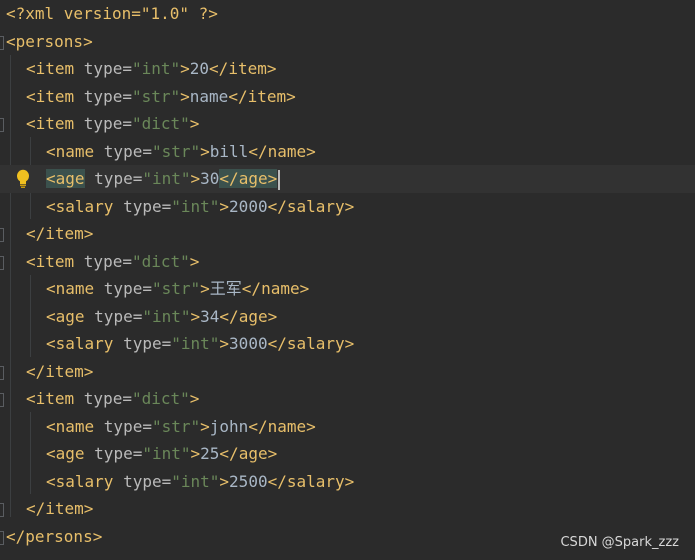 Image resolution: width=695 pixels, height=560 pixels. I want to click on open-tag: <salary, so click(85, 343).